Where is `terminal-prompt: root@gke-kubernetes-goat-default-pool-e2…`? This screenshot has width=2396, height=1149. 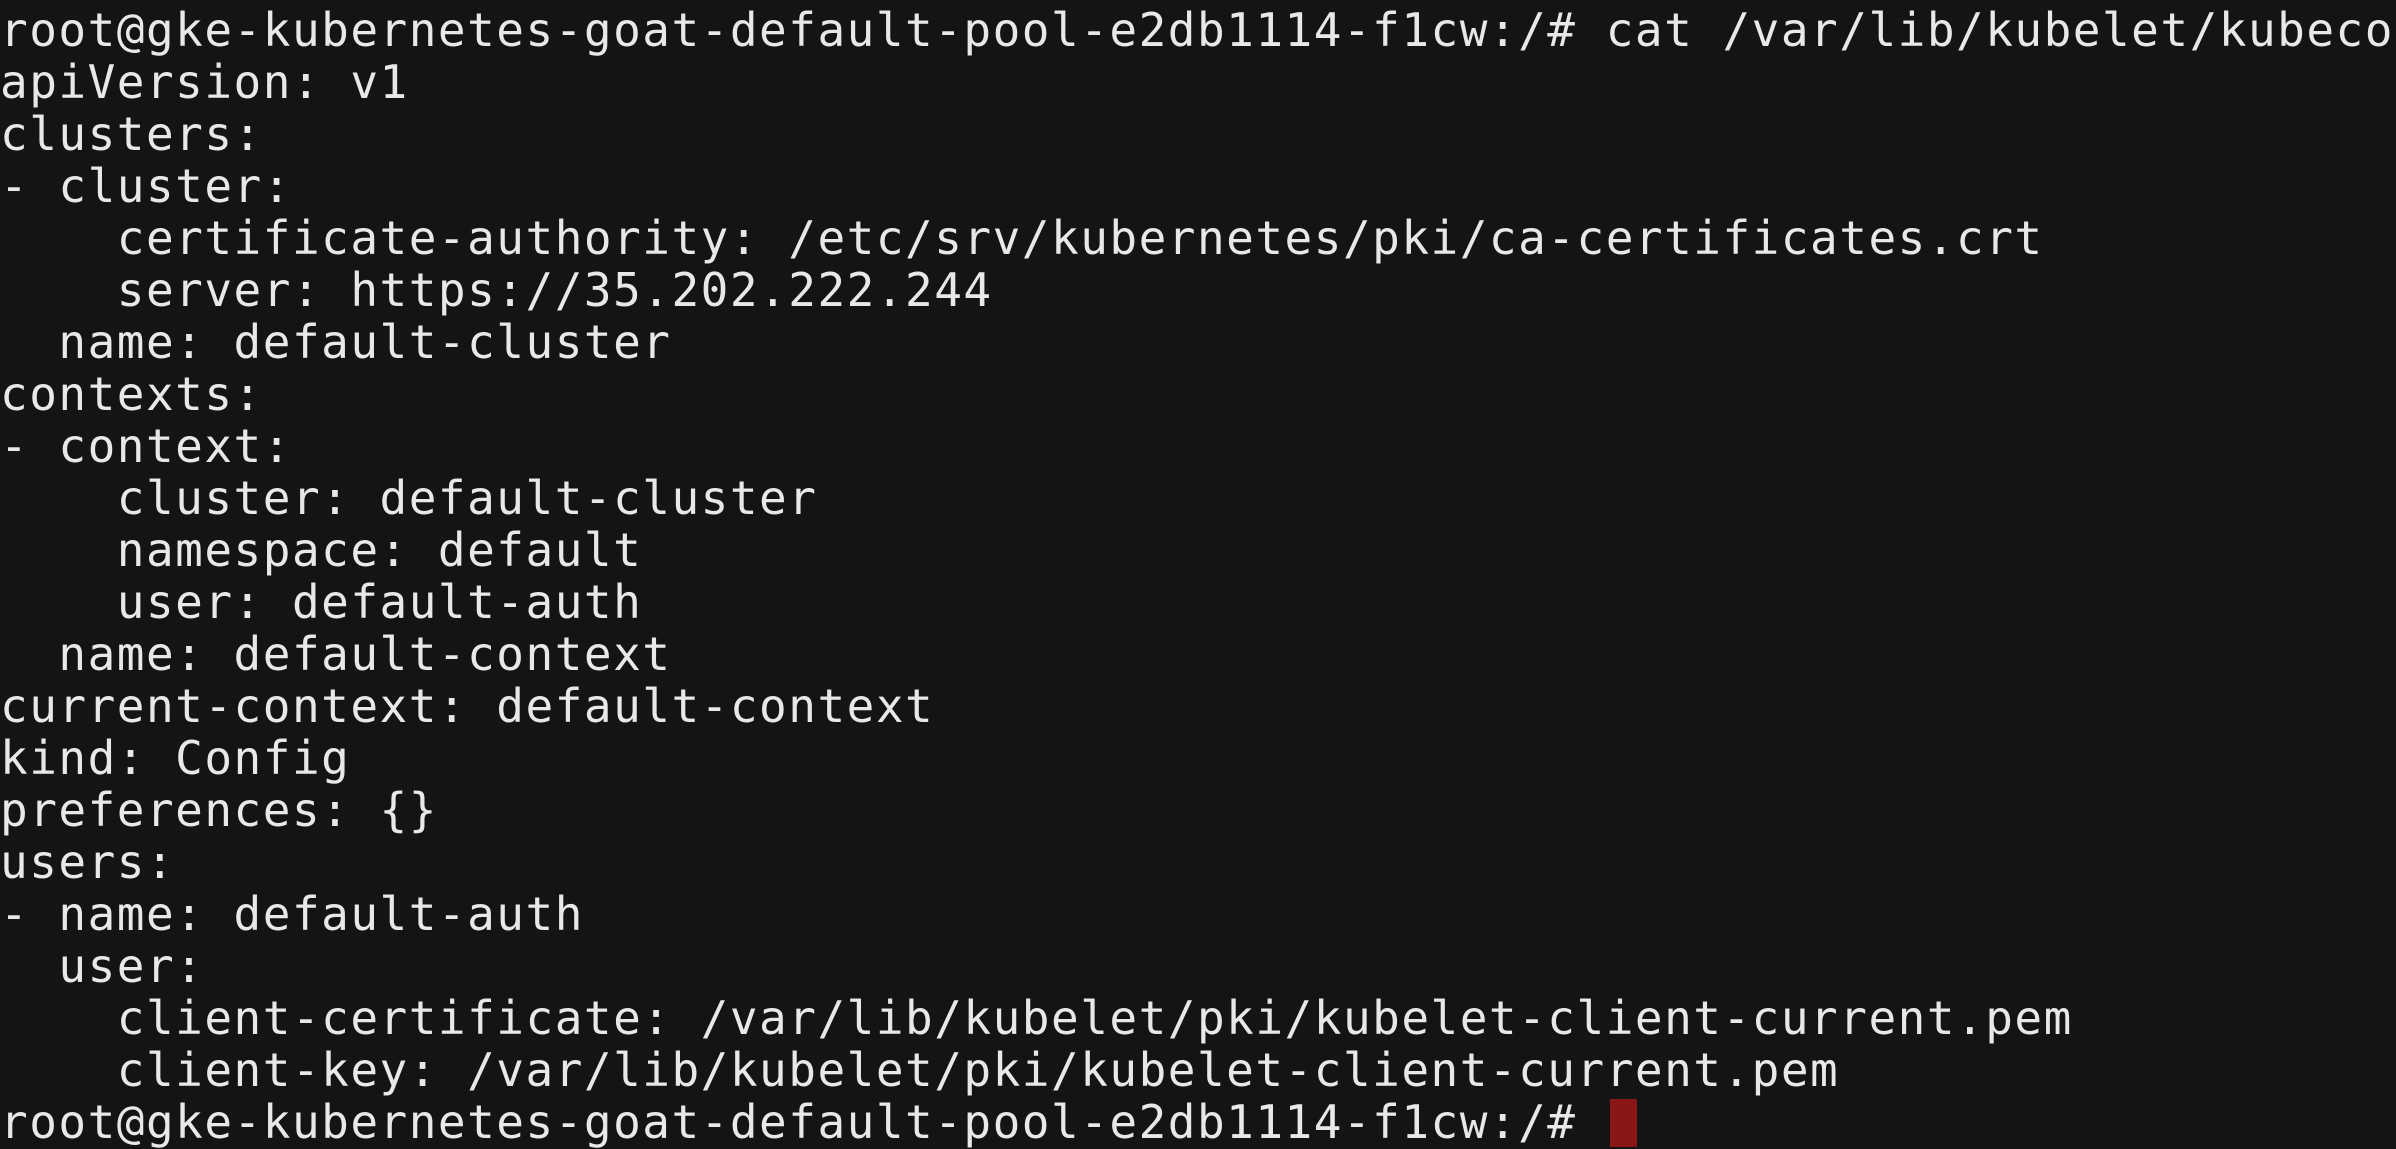 terminal-prompt: root@gke-kubernetes-goat-default-pool-e2… is located at coordinates (803, 1122).